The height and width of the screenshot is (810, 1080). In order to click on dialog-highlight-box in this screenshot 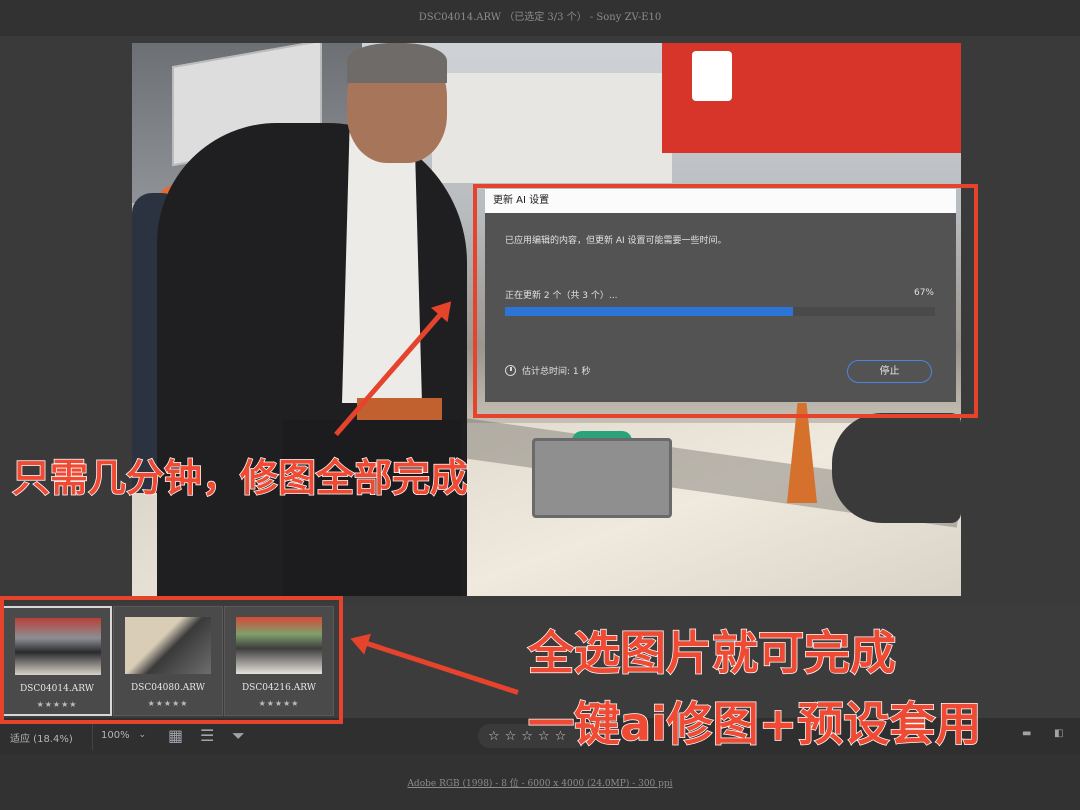, I will do `click(725, 301)`.